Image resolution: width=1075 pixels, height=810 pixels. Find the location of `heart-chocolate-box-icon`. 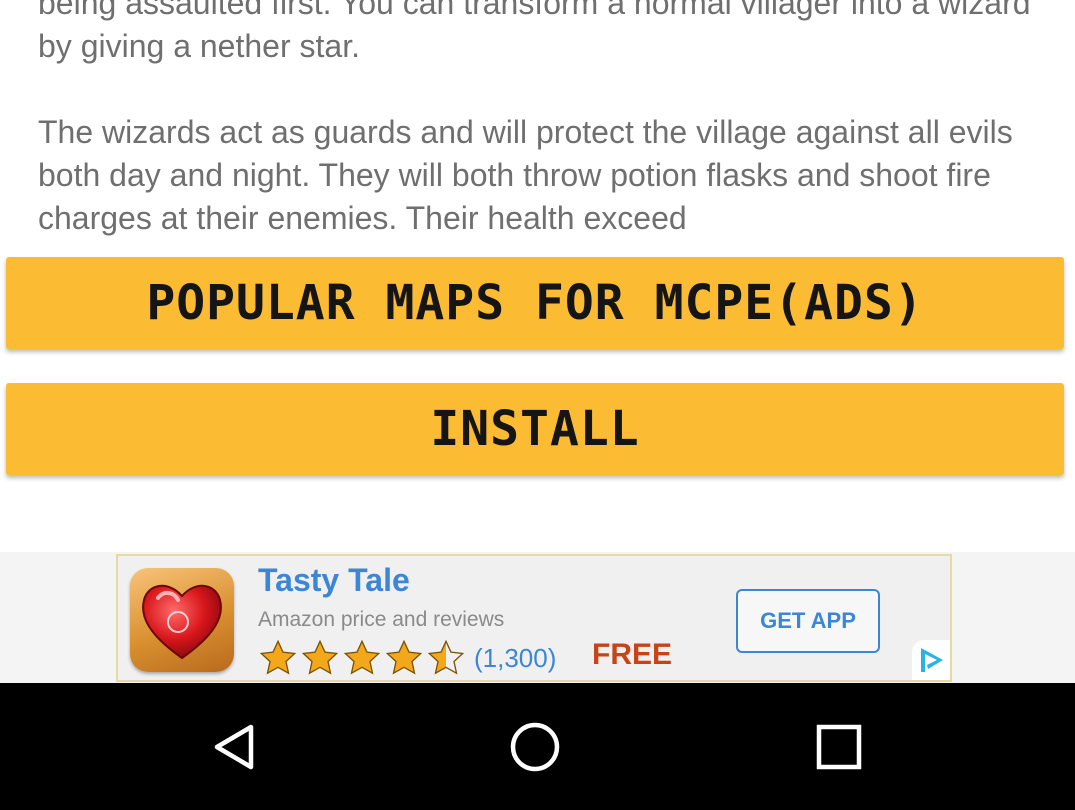

heart-chocolate-box-icon is located at coordinates (182, 620).